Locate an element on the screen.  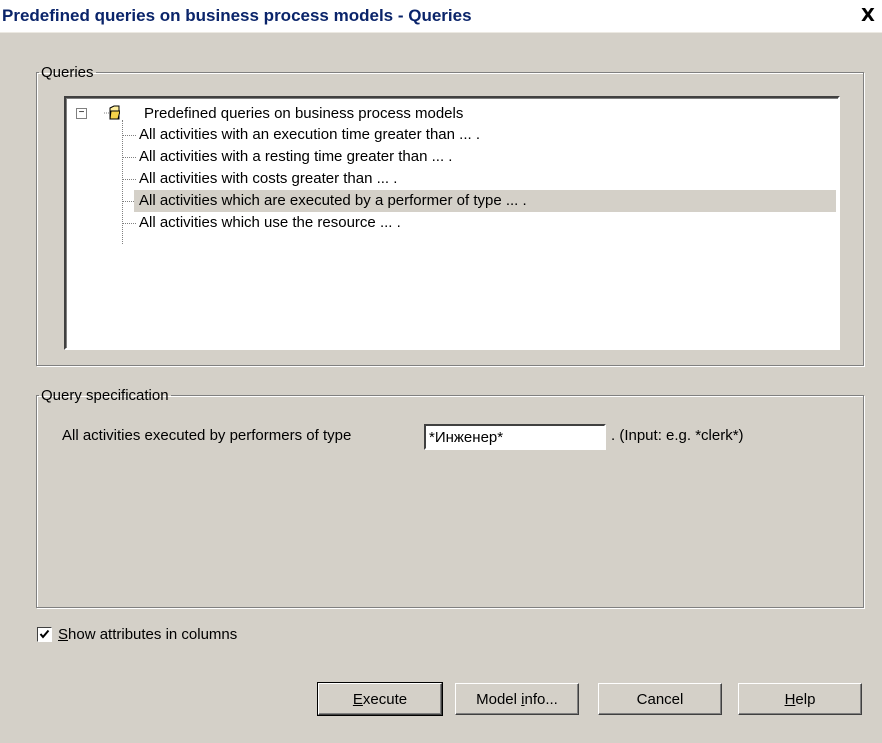
label-text: how attributes in columns is located at coordinates (153, 634).